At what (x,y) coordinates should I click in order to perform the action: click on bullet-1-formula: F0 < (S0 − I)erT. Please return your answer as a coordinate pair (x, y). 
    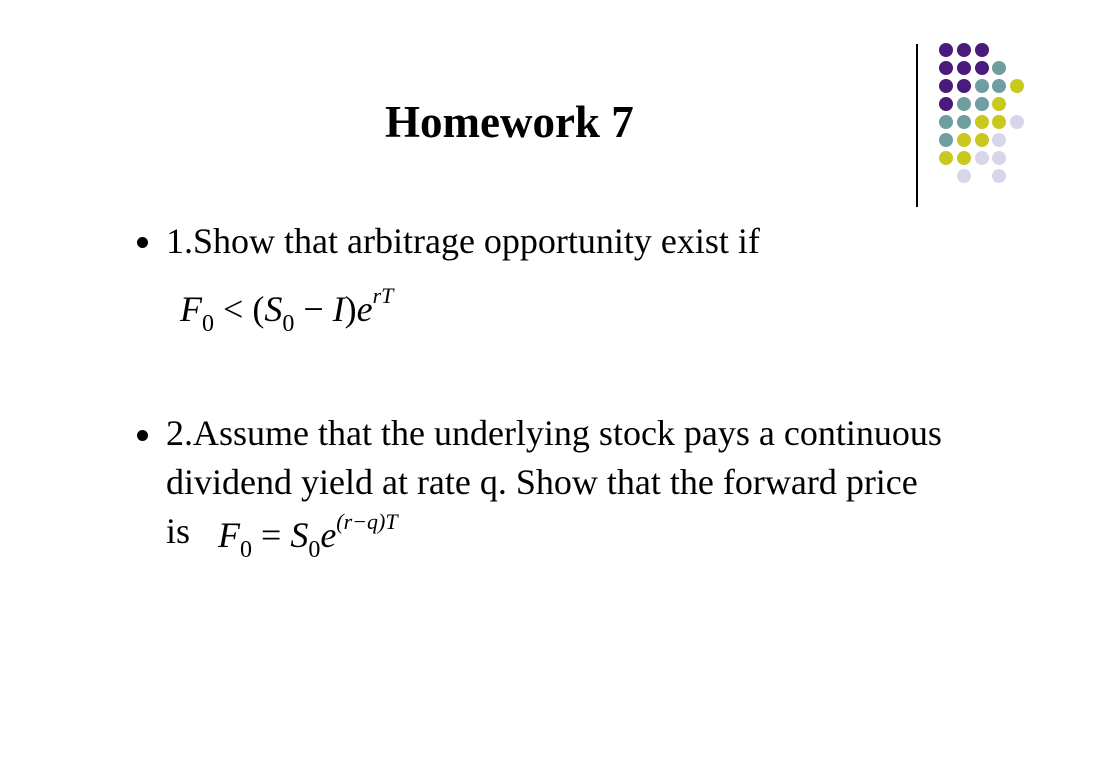
    Looking at the image, I should click on (286, 311).